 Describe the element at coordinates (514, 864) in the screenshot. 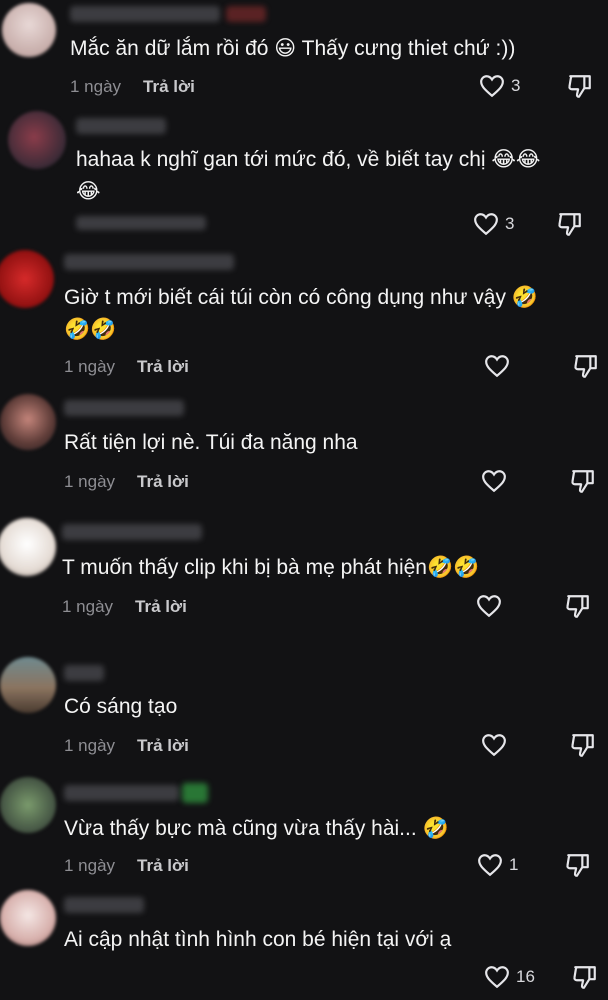

I see `like-count: 1` at that location.